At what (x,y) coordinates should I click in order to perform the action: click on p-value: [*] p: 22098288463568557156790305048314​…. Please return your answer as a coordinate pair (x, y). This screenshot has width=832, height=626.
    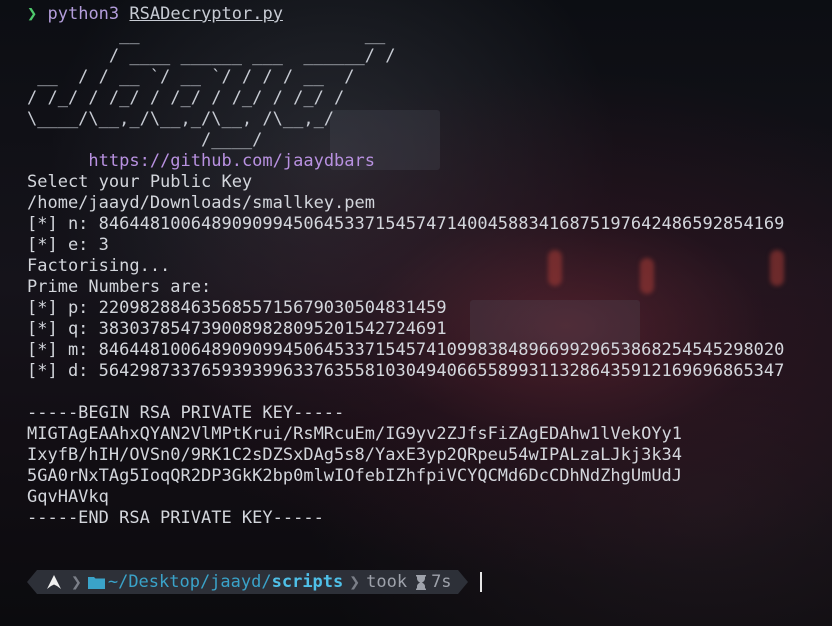
    Looking at the image, I should click on (237, 308).